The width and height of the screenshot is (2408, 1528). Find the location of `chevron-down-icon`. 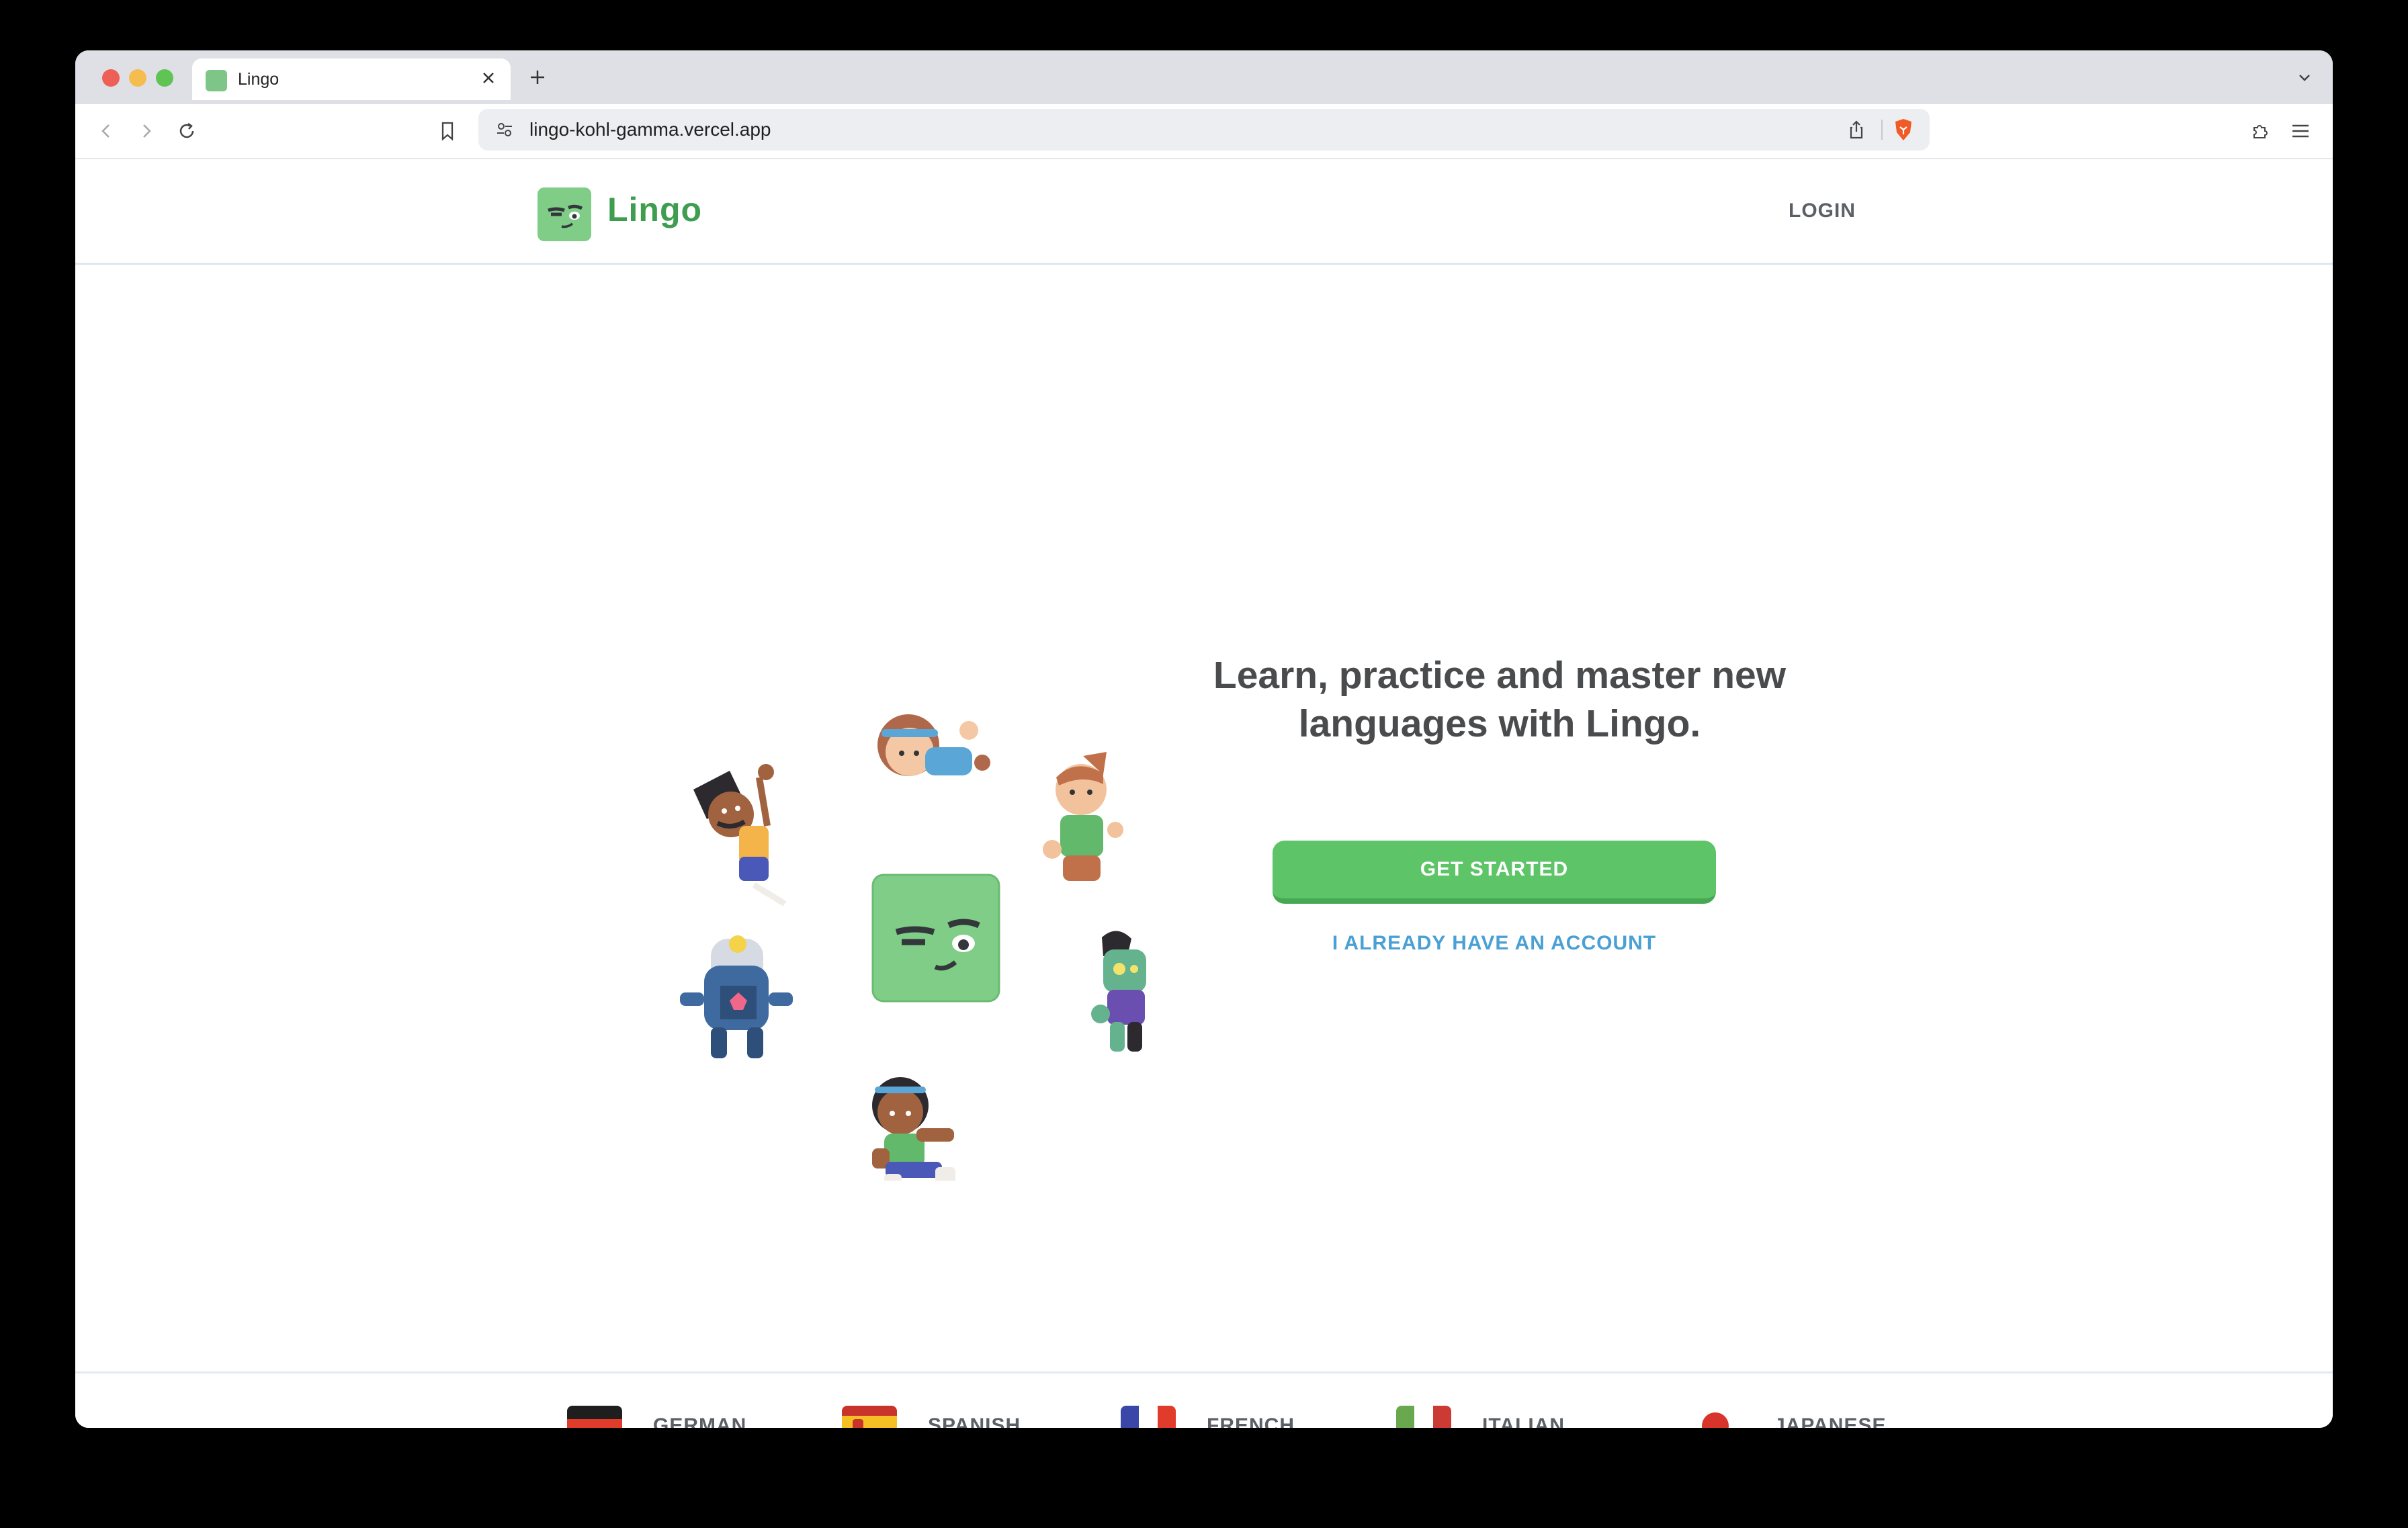

chevron-down-icon is located at coordinates (2304, 77).